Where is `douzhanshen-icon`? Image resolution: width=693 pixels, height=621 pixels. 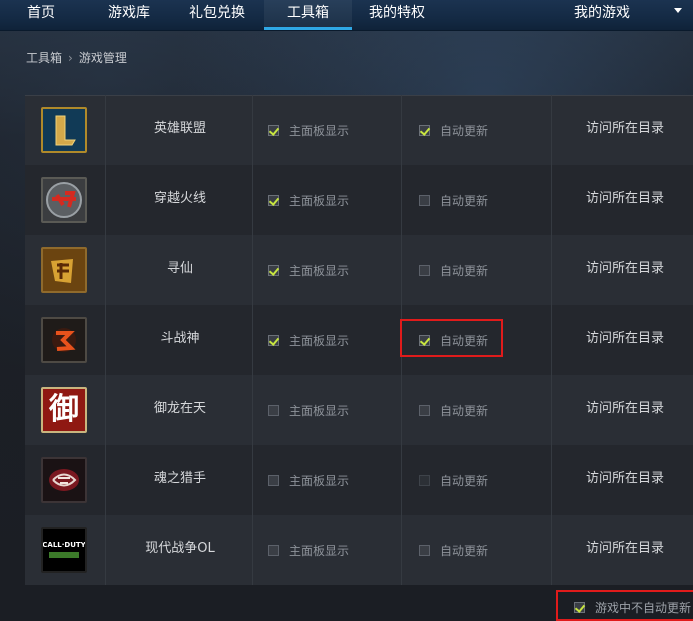 douzhanshen-icon is located at coordinates (64, 340).